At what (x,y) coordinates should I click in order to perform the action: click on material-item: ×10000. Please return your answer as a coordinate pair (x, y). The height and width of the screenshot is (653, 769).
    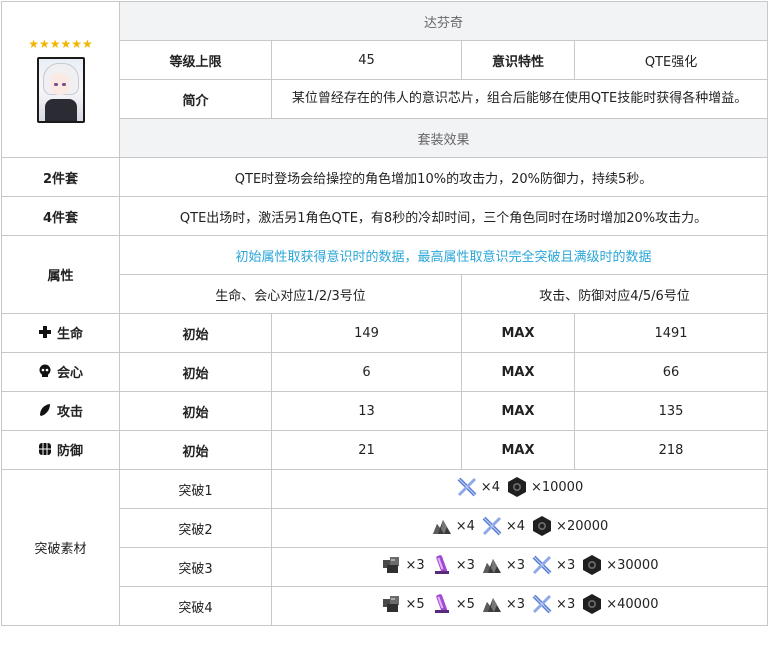
    Looking at the image, I should click on (544, 487).